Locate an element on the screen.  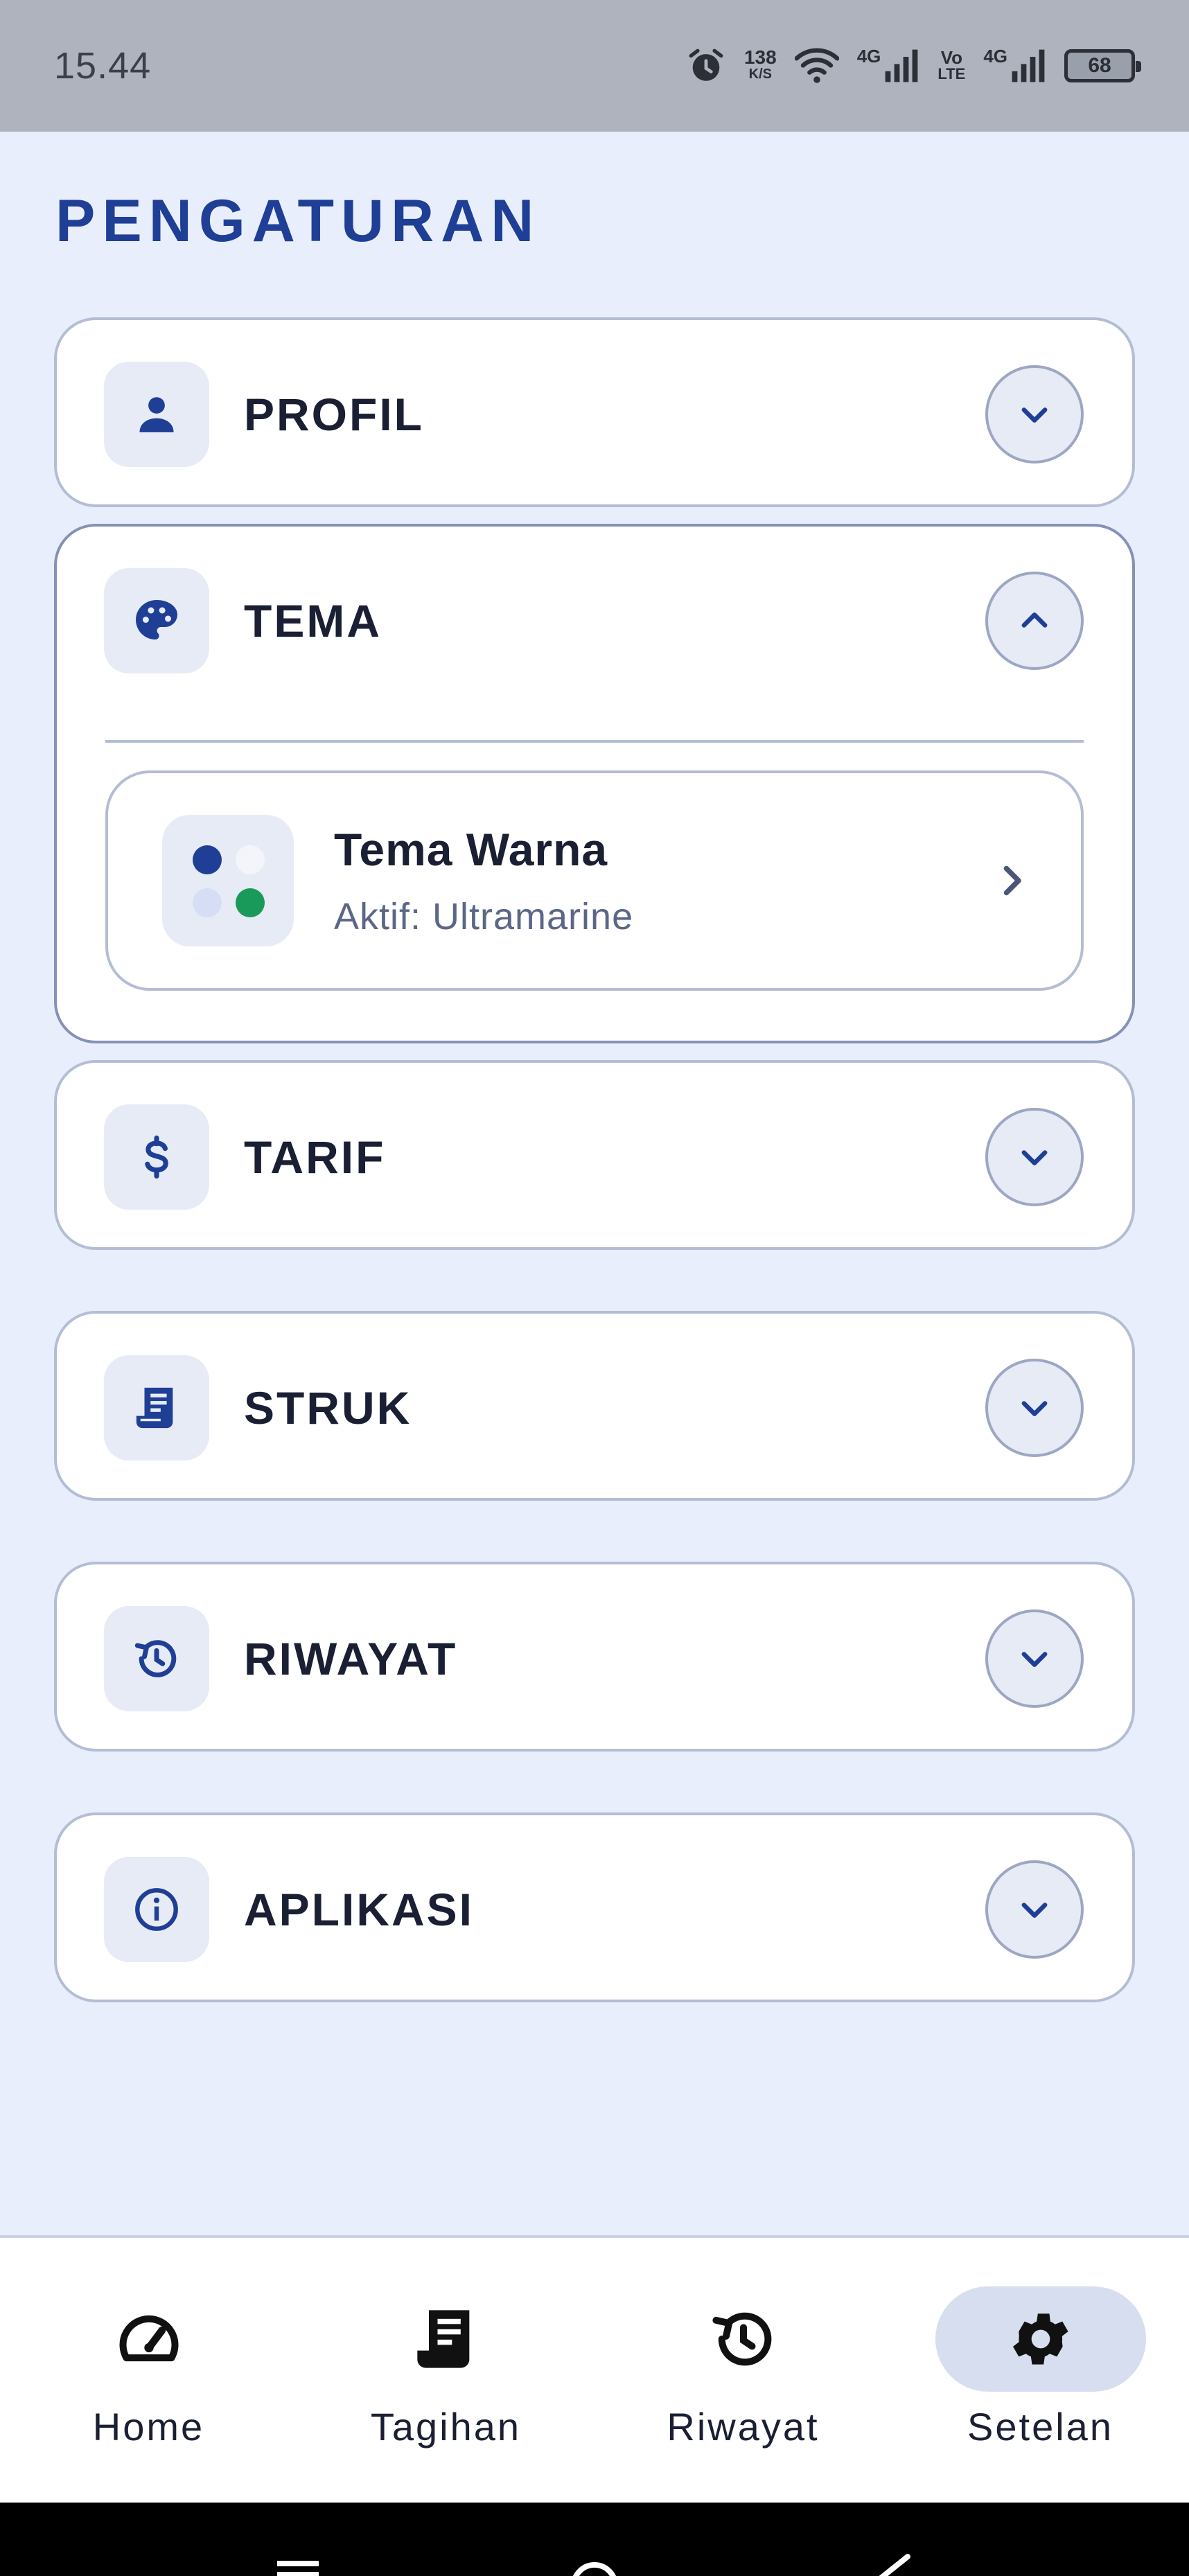
status-time: 15.44 is located at coordinates (103, 66).